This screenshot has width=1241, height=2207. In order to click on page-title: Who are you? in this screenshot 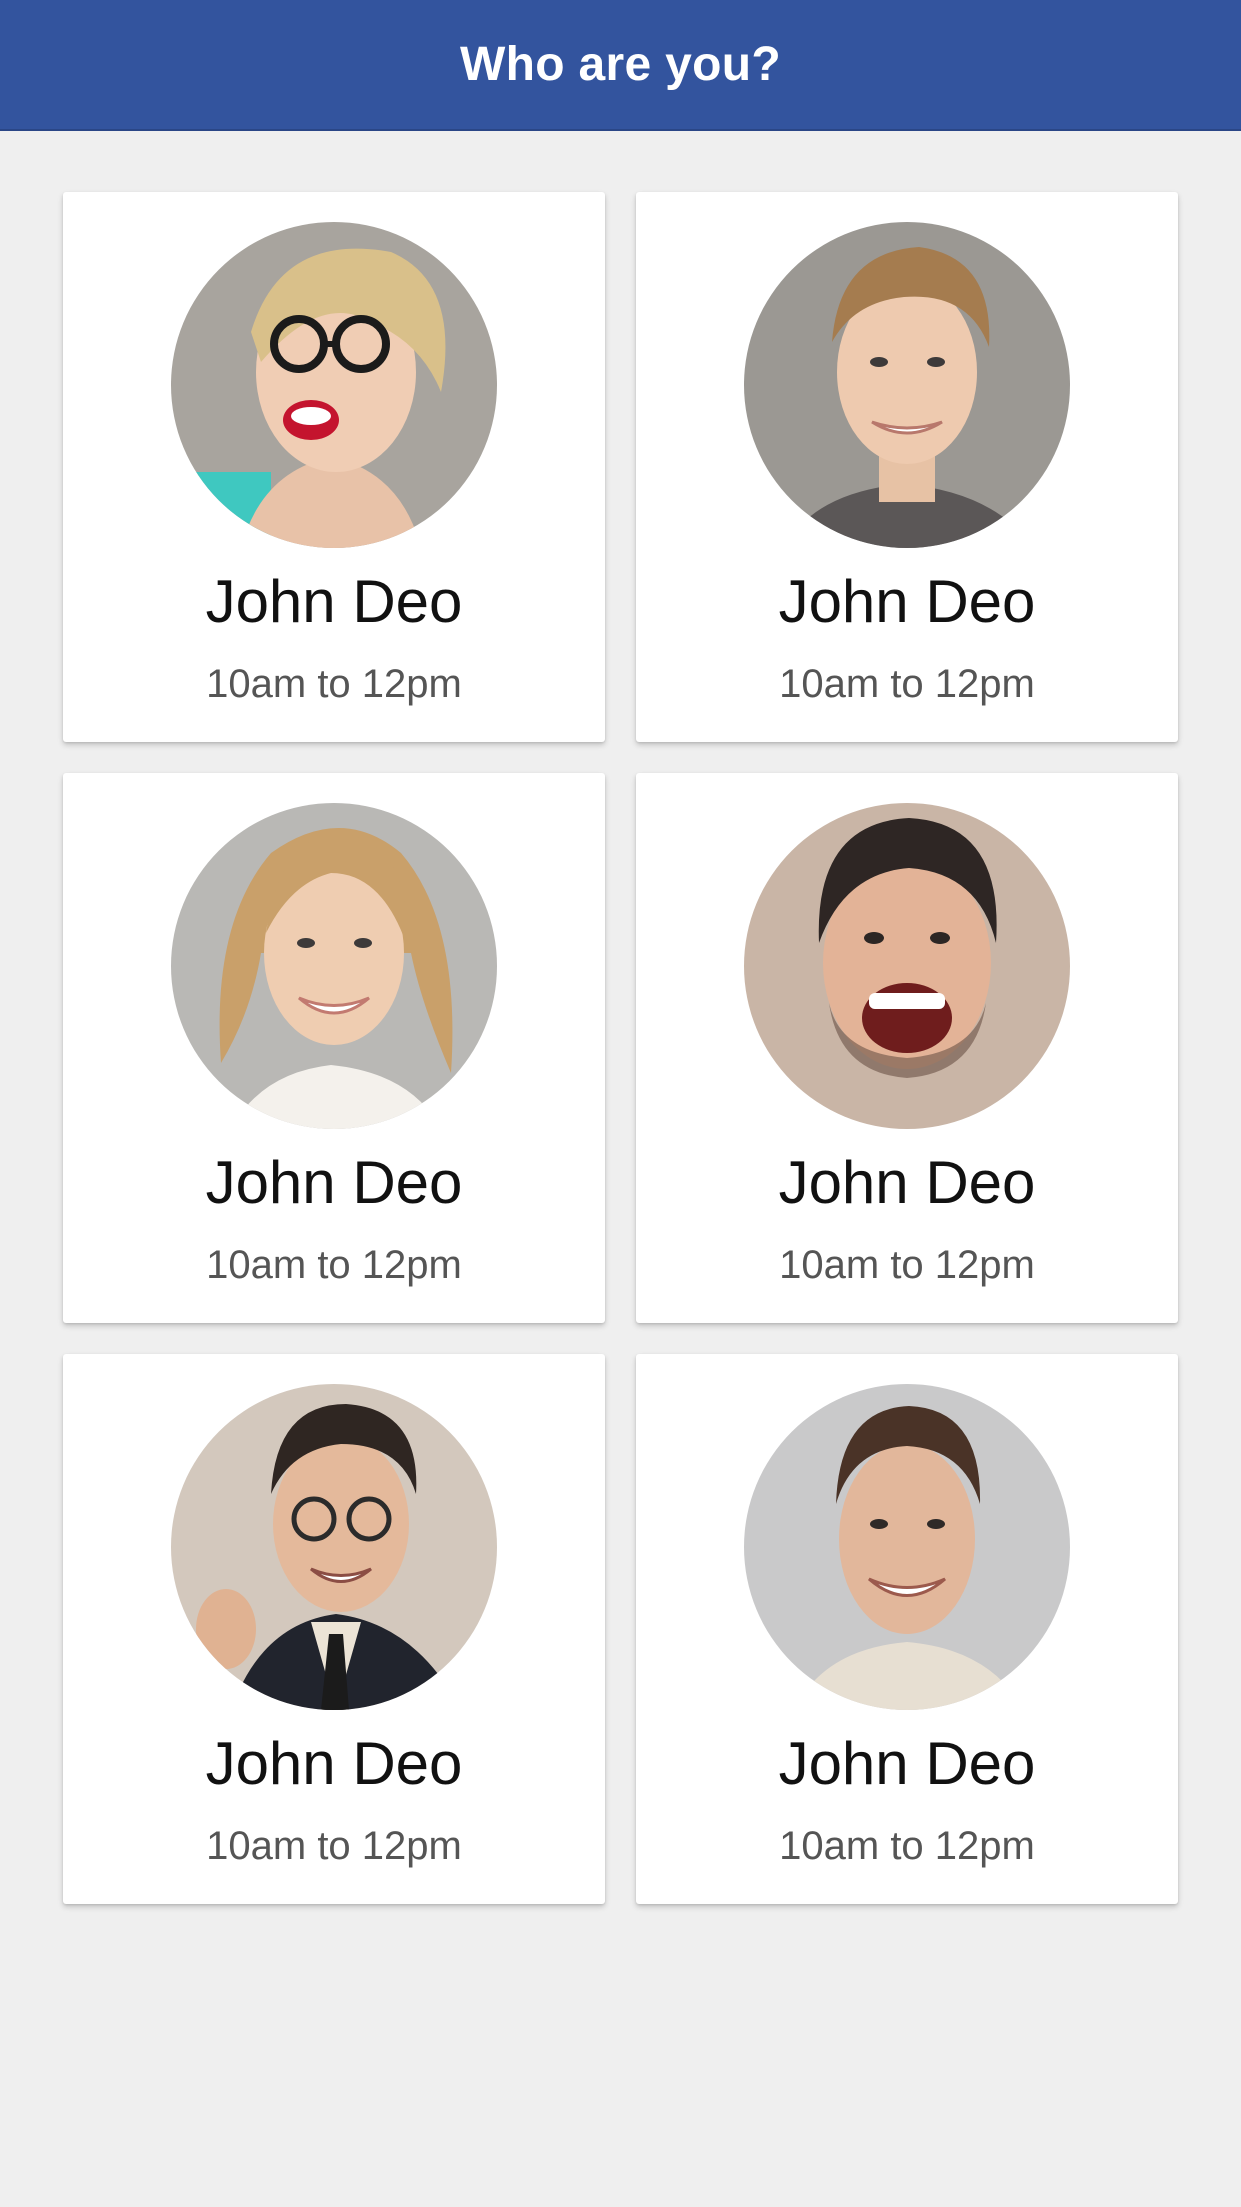, I will do `click(620, 64)`.